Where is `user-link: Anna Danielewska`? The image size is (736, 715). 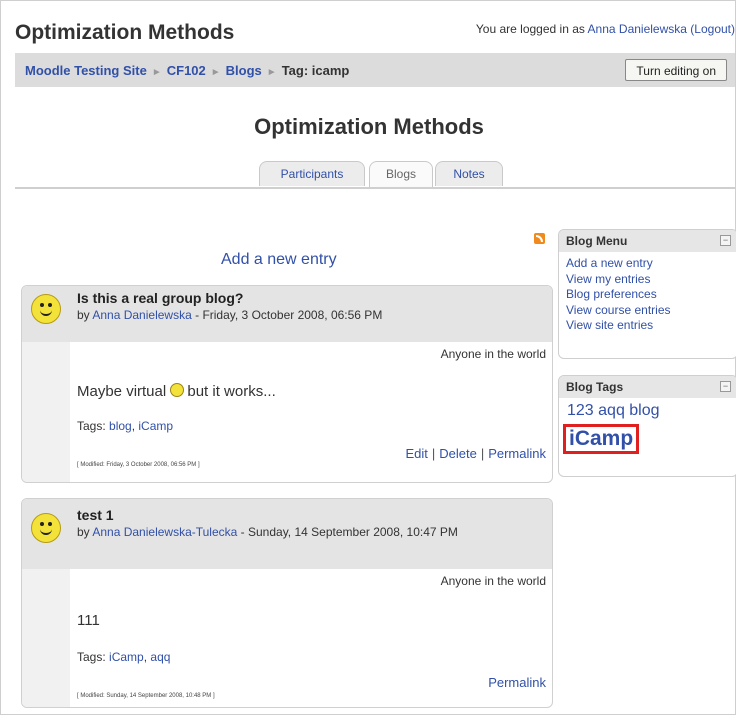
user-link: Anna Danielewska is located at coordinates (637, 29).